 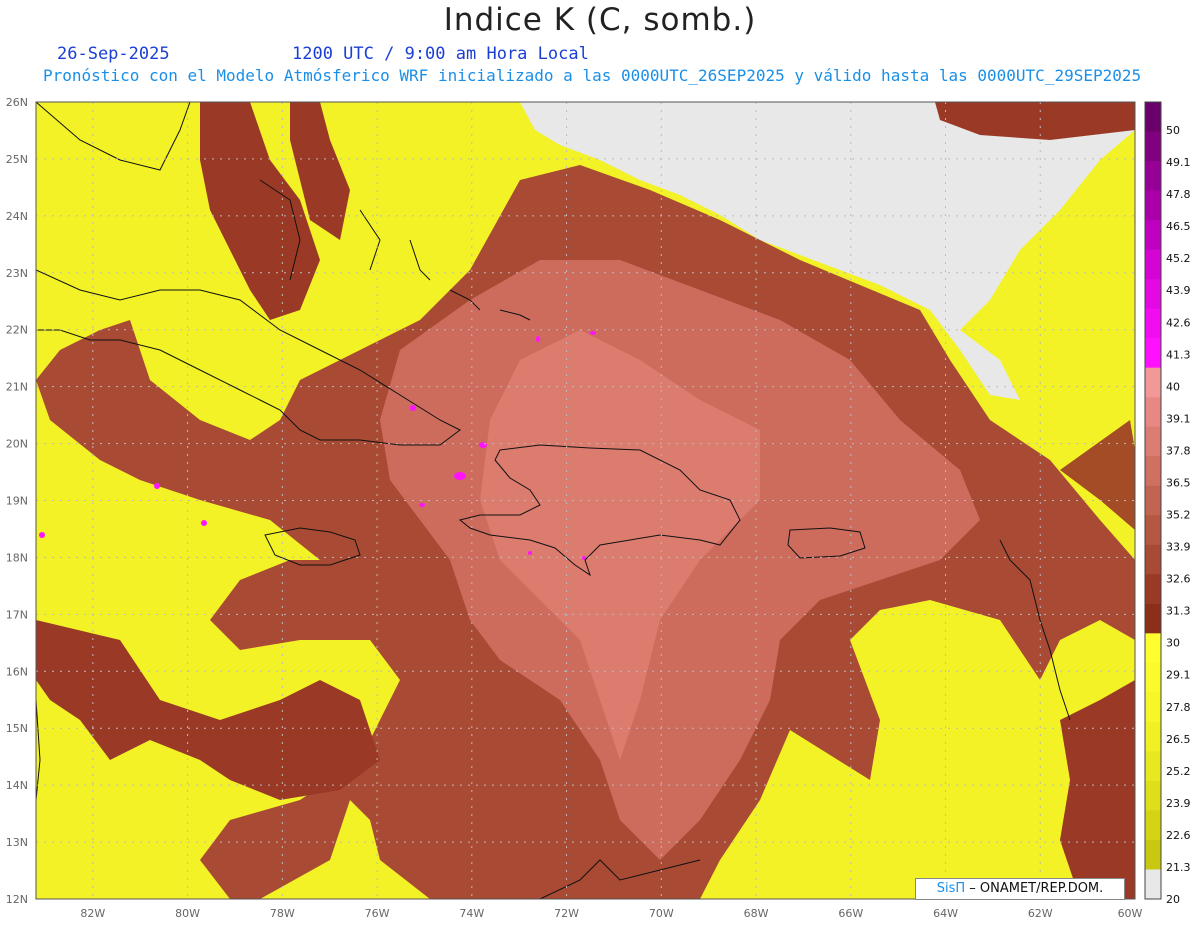 What do you see at coordinates (1178, 547) in the screenshot?
I see `colorbar-label: 33.9` at bounding box center [1178, 547].